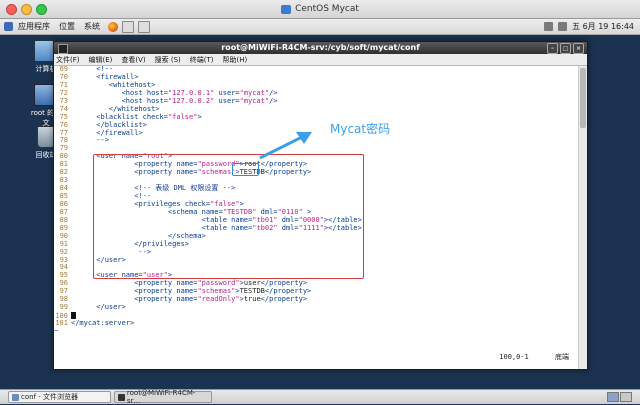 This screenshot has width=640, height=405. What do you see at coordinates (103, 323) in the screenshot?
I see `code-token: </mycat:server>` at bounding box center [103, 323].